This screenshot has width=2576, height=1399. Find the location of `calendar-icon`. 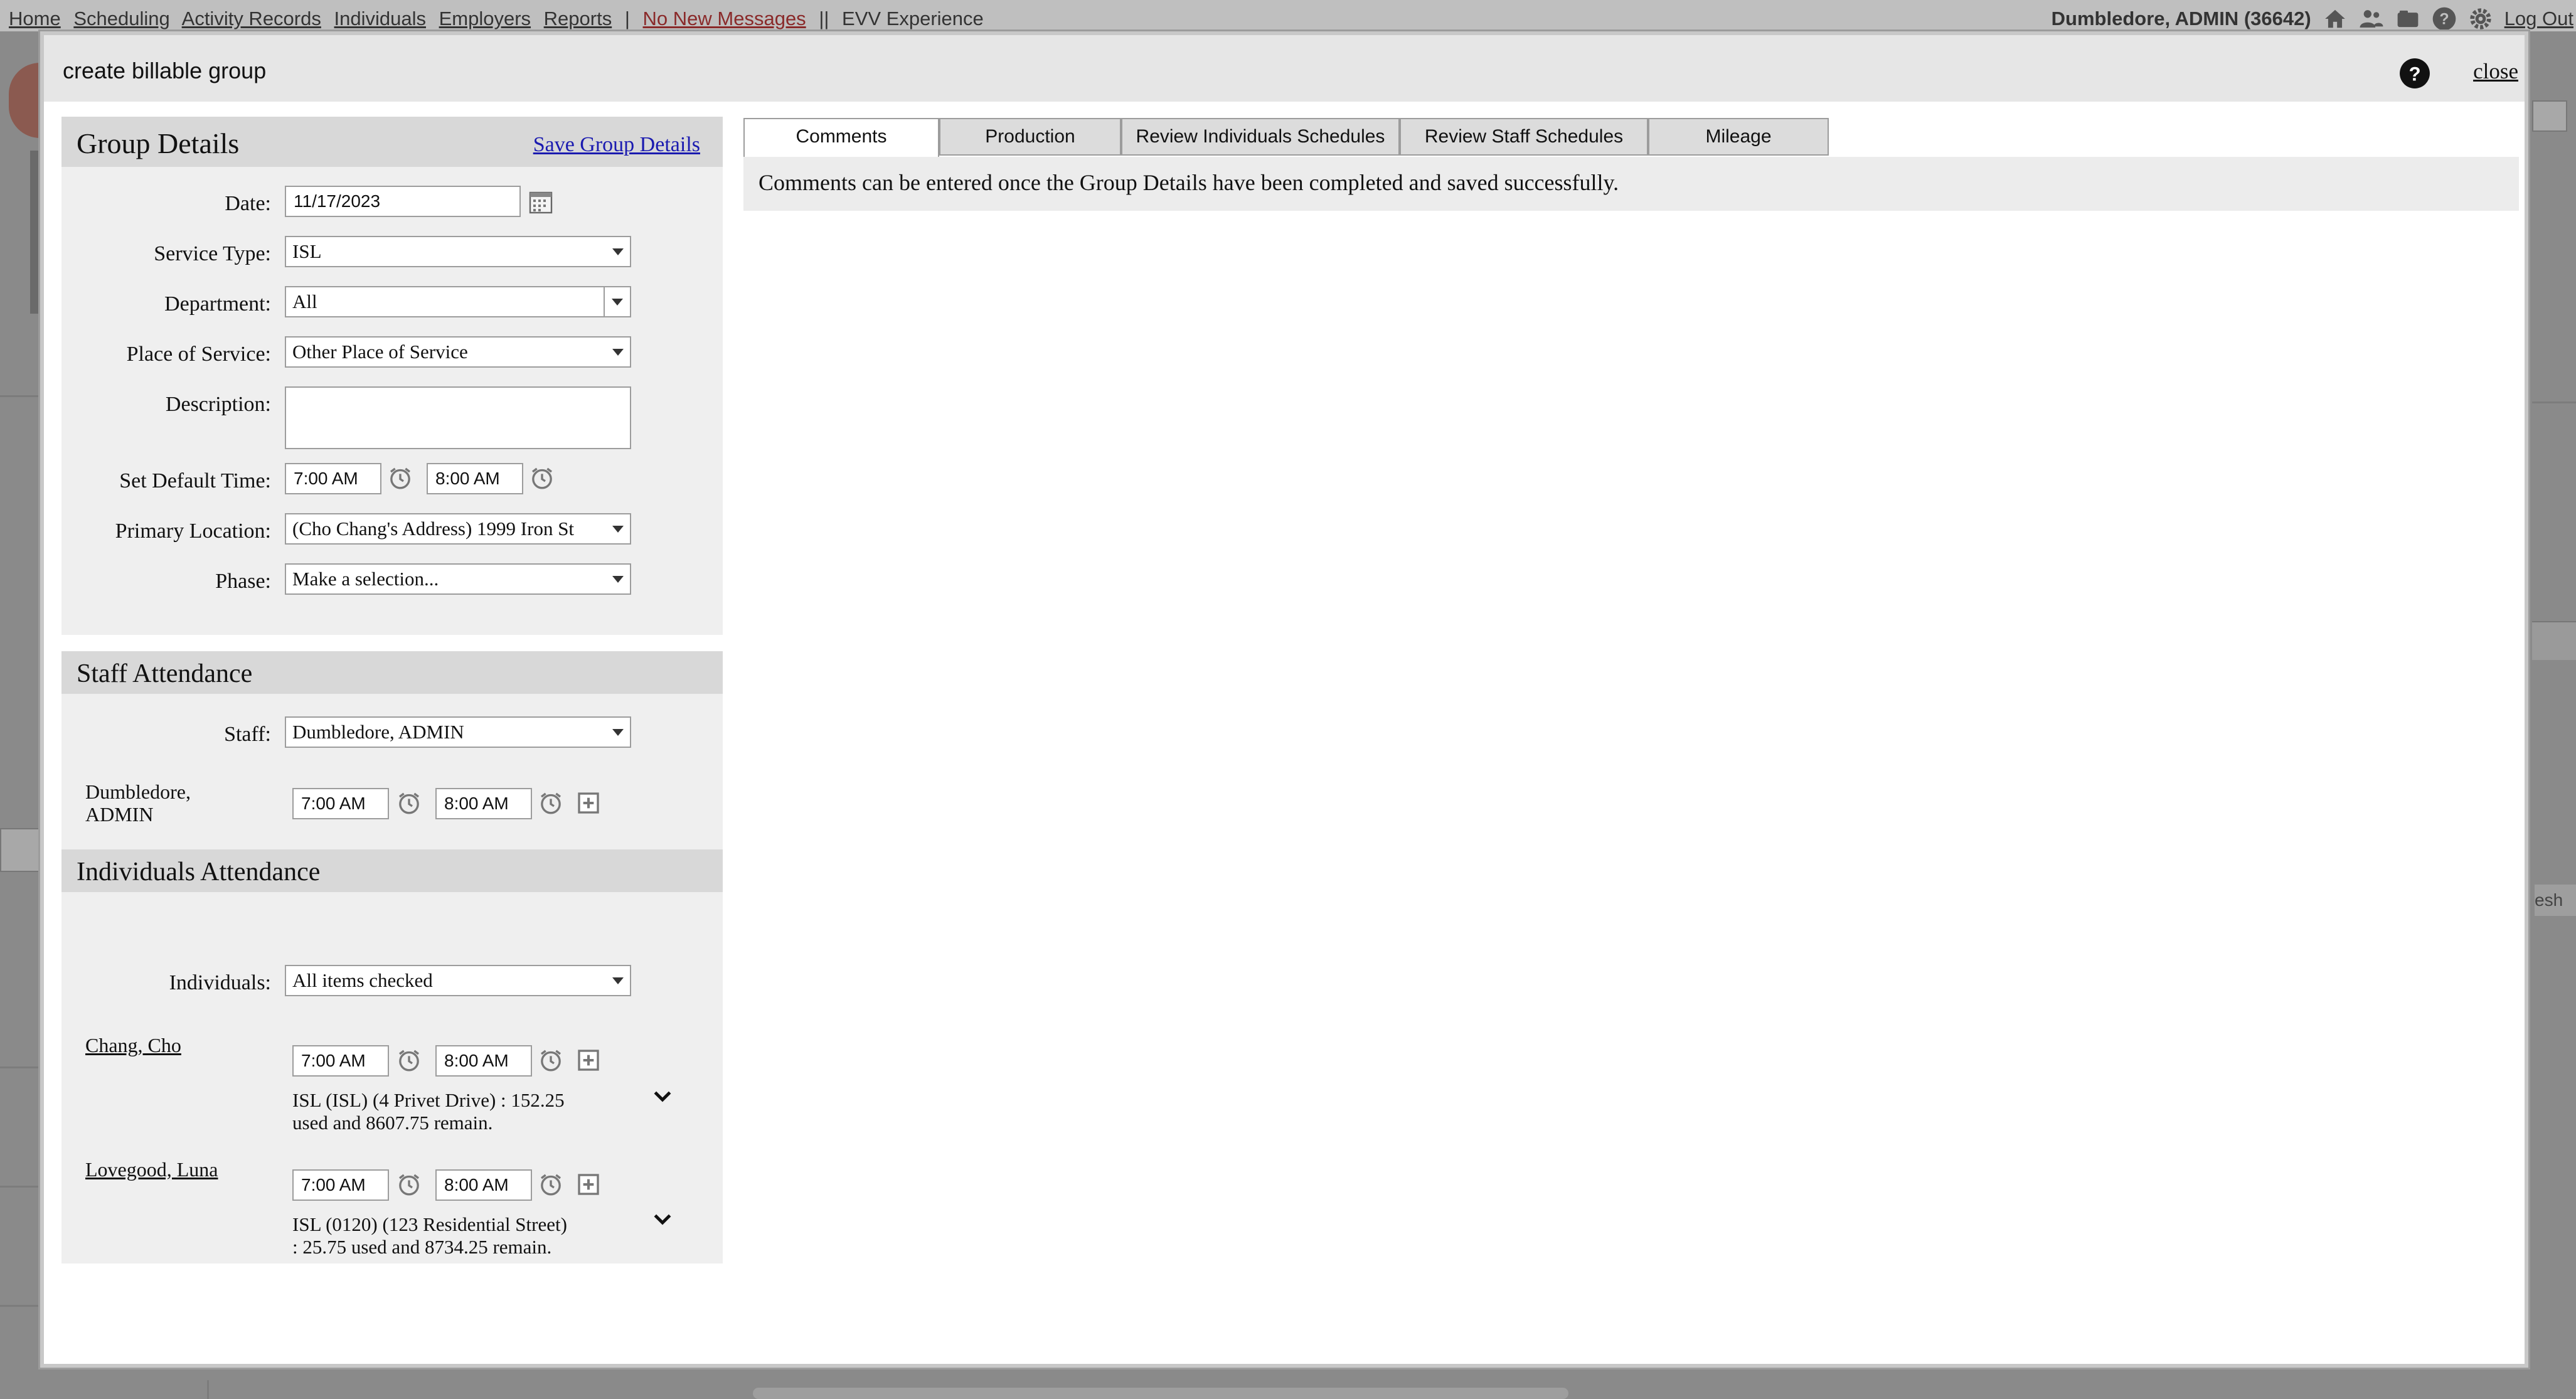

calendar-icon is located at coordinates (540, 202).